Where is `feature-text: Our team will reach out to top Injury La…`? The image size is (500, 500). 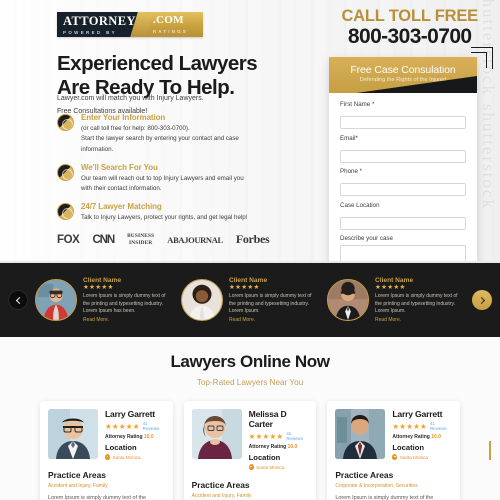
feature-text: Our team will reach out to top Injury La… is located at coordinates (189, 185).